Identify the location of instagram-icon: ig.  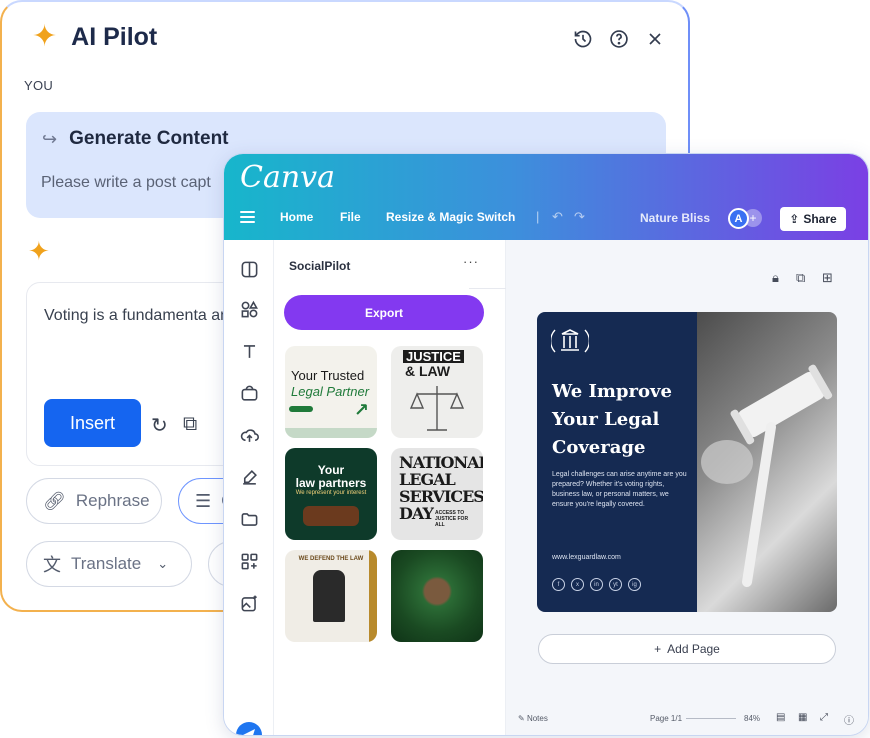
(634, 584).